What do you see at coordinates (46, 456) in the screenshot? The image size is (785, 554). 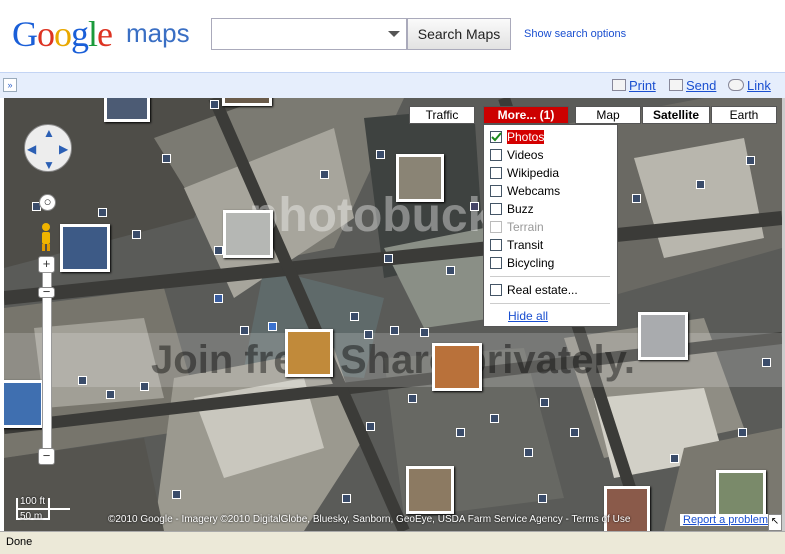 I see `zoom-out-button: −` at bounding box center [46, 456].